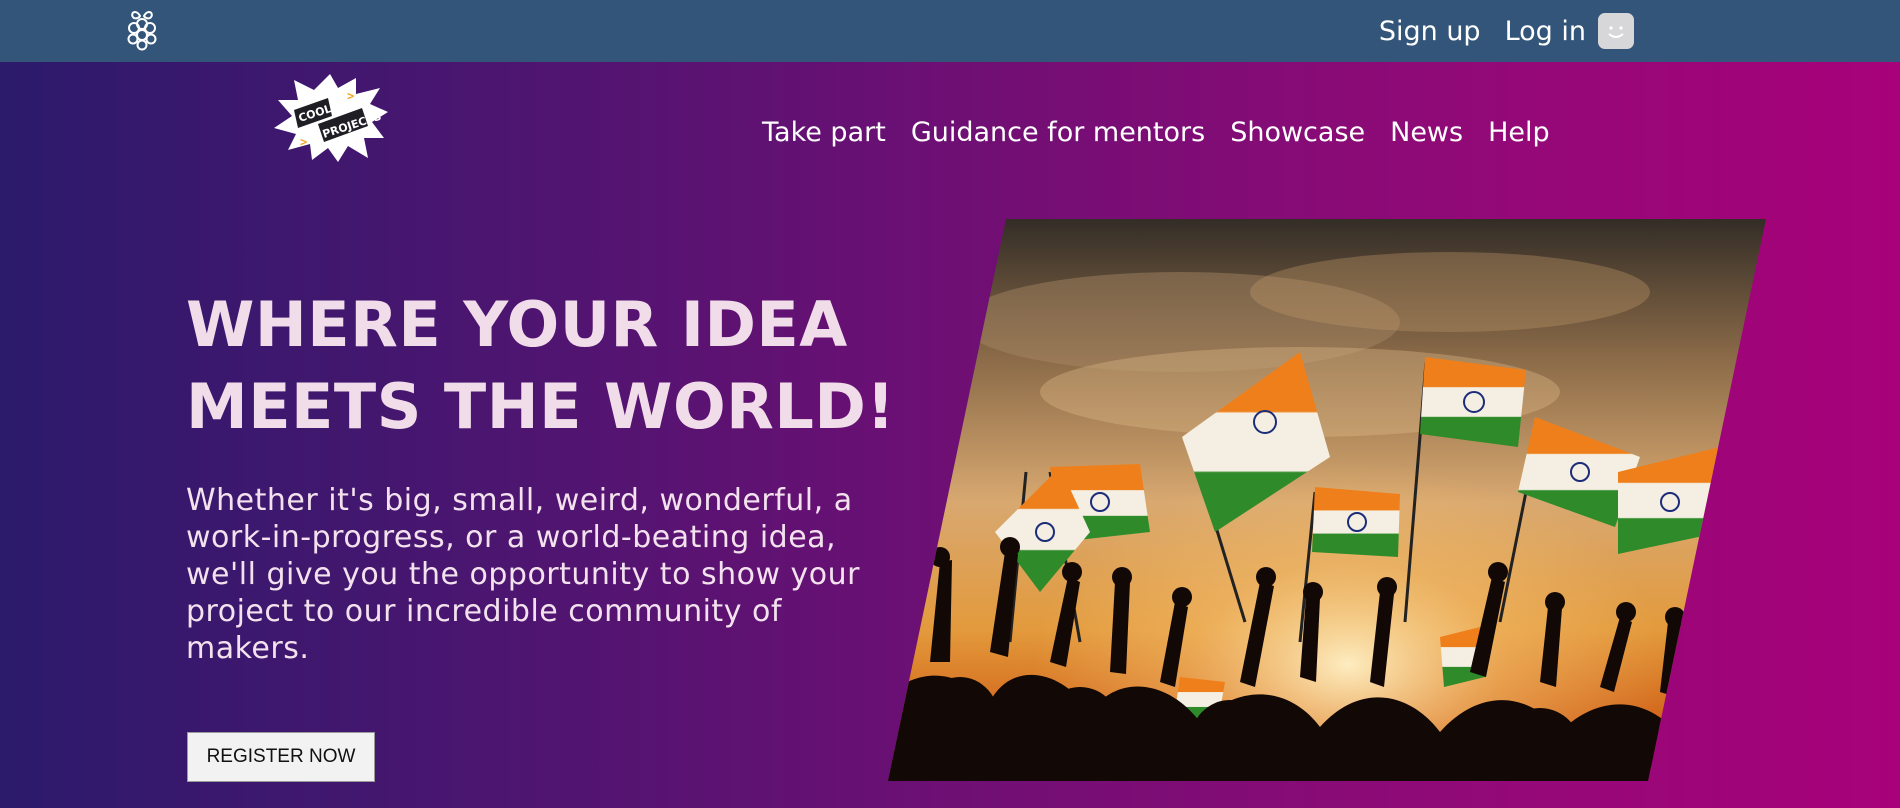 The height and width of the screenshot is (808, 1900). What do you see at coordinates (546, 366) in the screenshot?
I see `hero-headline: WHERE YOUR IDEA MEETS THE WORLD!` at bounding box center [546, 366].